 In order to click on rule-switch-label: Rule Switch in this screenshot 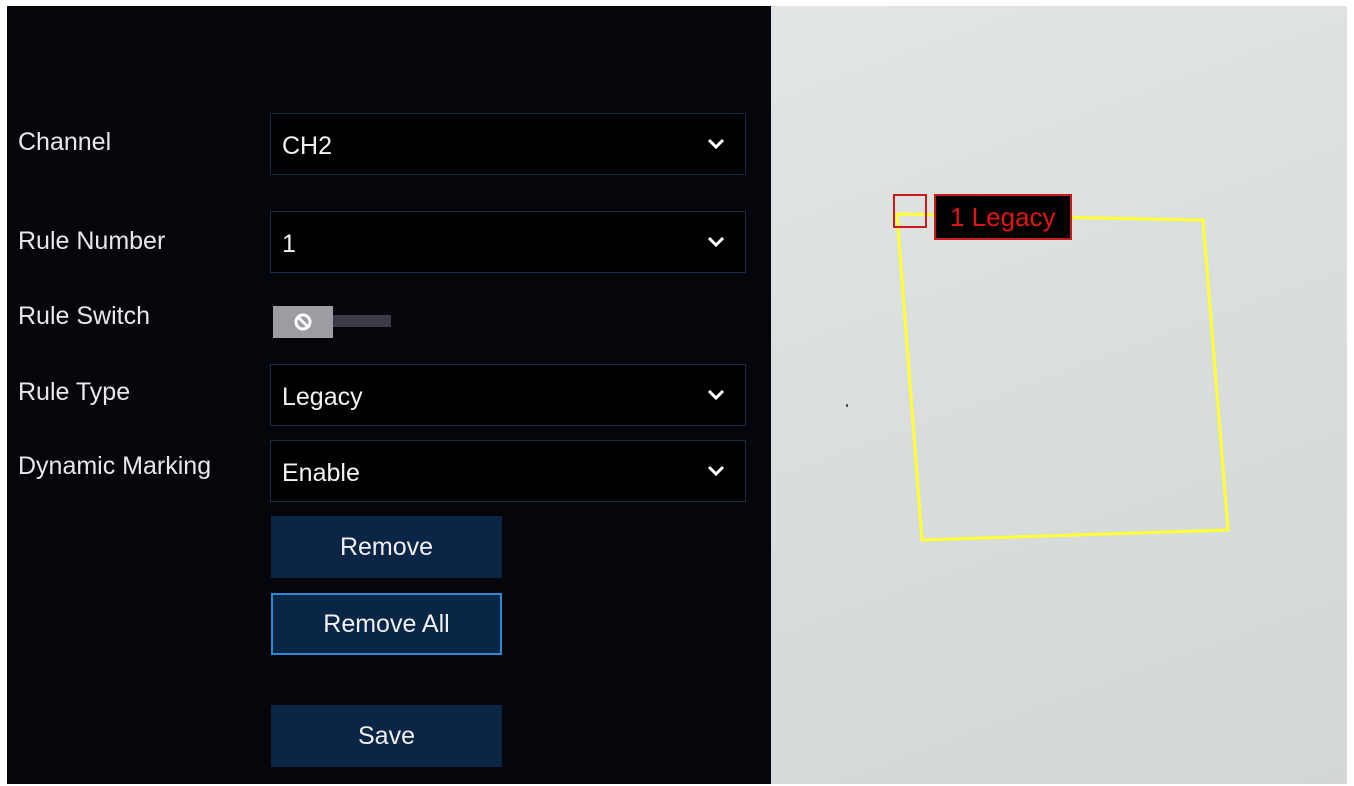, I will do `click(84, 316)`.